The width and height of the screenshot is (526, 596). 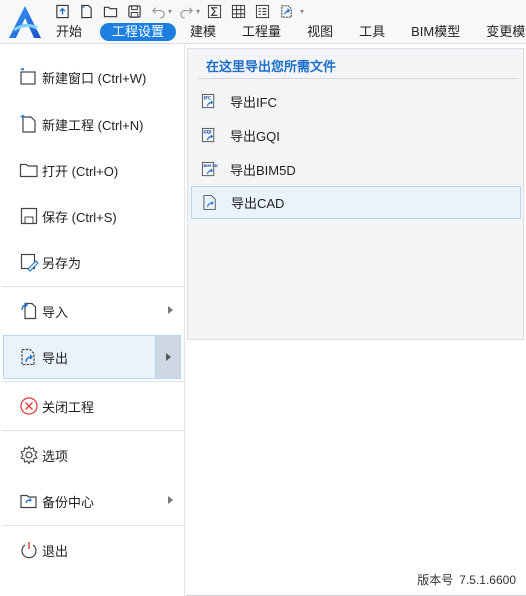 I want to click on panel-title: 在这里导出您所需文件, so click(x=271, y=66).